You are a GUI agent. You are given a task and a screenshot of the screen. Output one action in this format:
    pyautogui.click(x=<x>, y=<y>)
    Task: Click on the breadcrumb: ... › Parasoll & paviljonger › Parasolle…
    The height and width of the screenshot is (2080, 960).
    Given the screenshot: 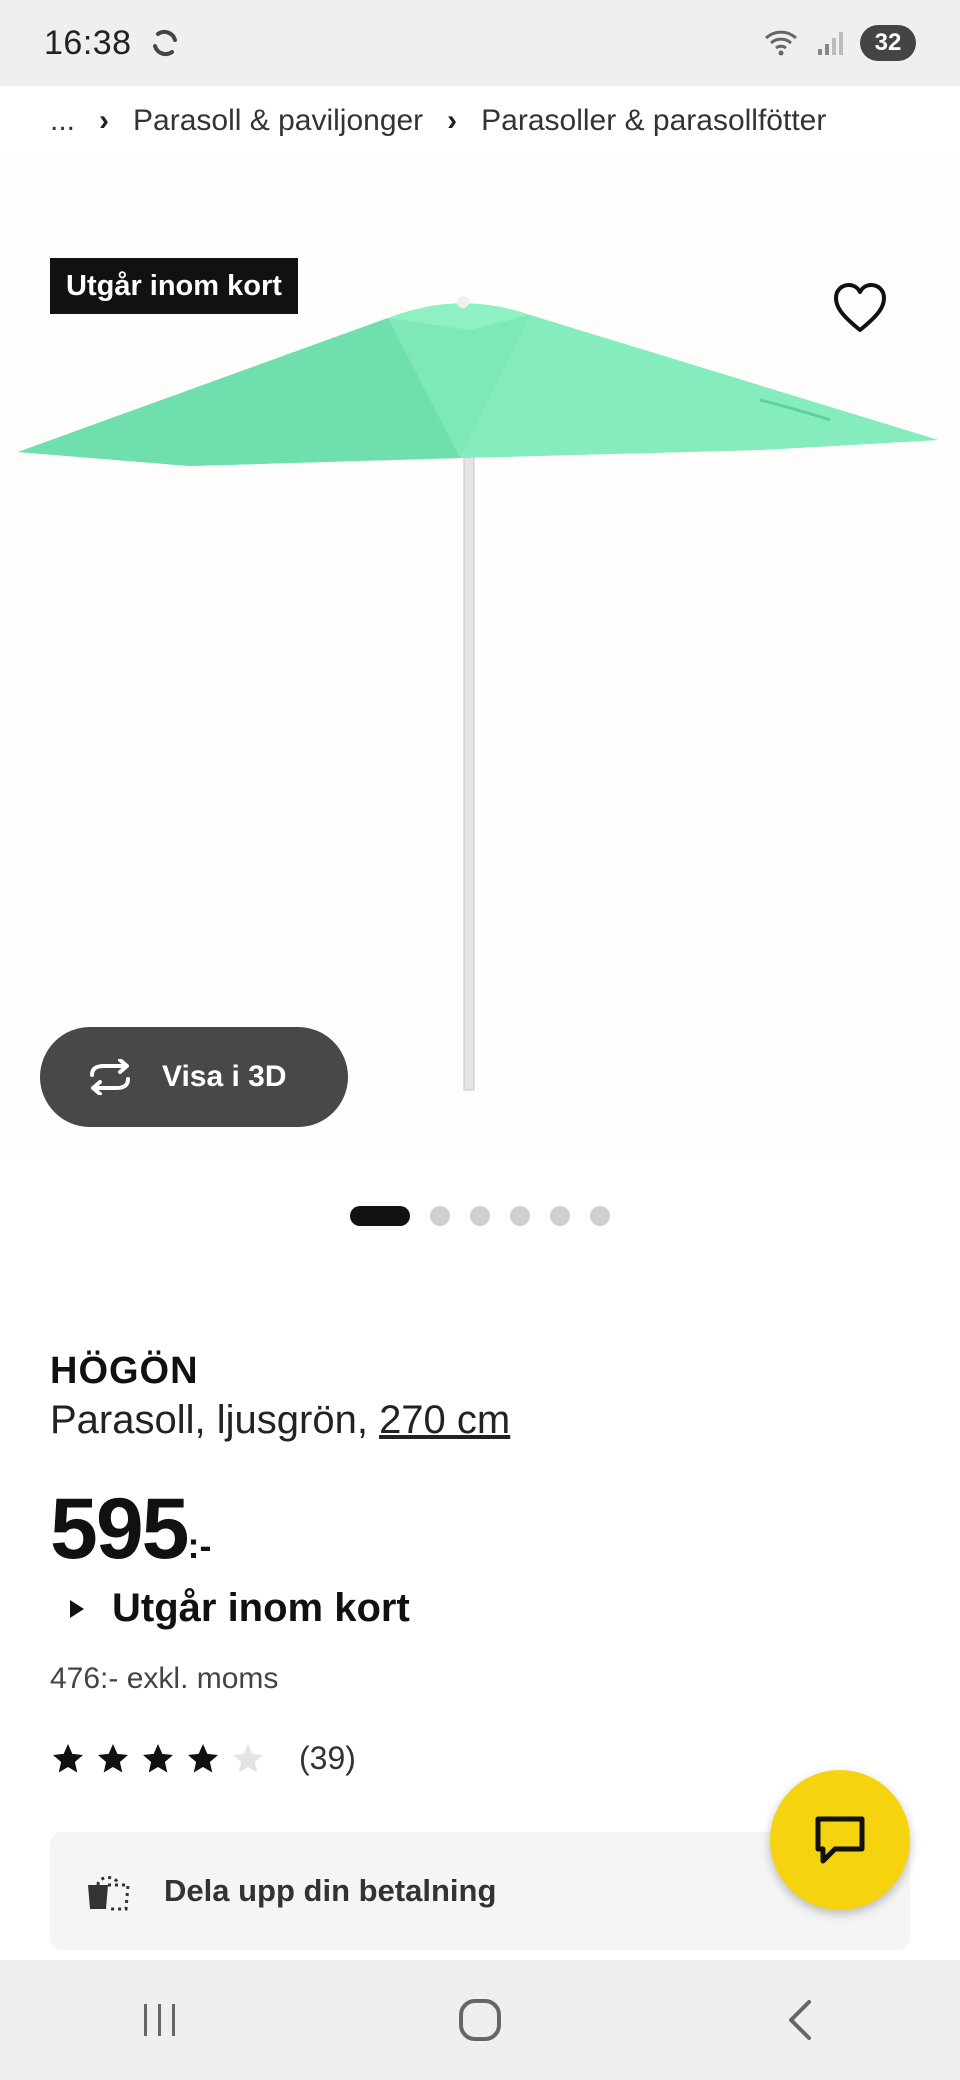 What is the action you would take?
    pyautogui.click(x=438, y=121)
    